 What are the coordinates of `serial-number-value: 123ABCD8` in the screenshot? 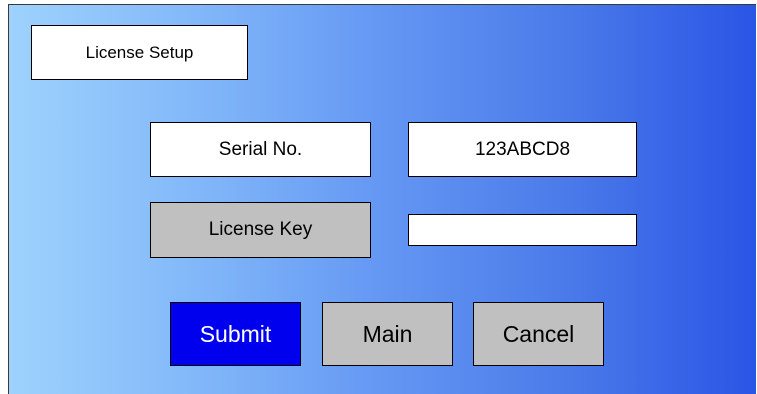 It's located at (522, 149).